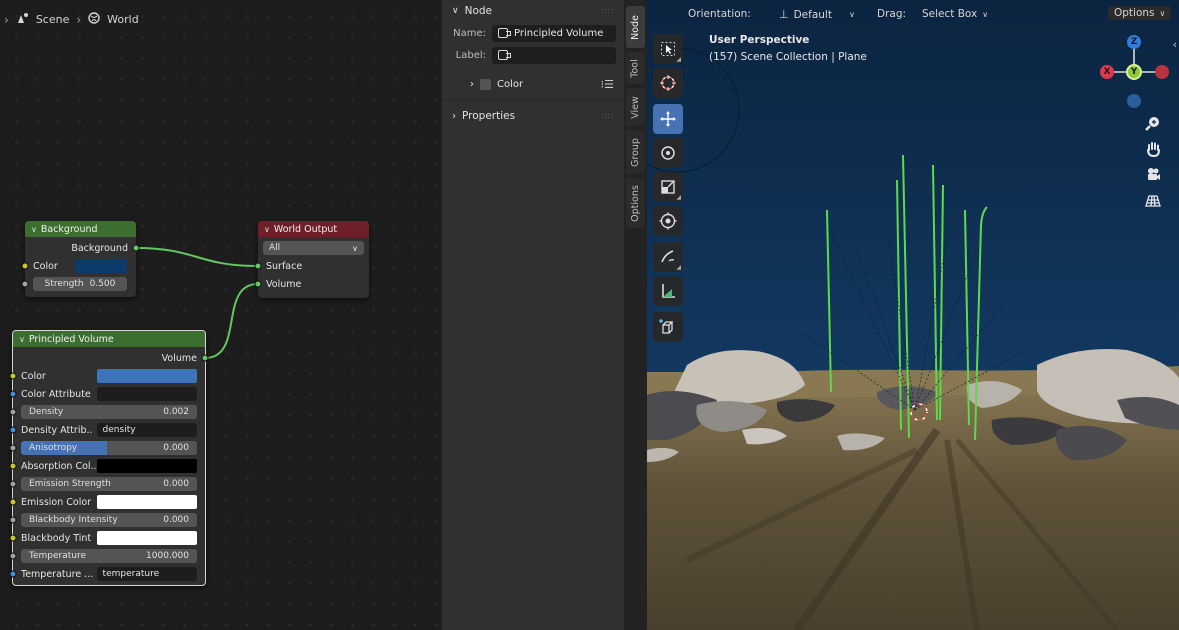  What do you see at coordinates (109, 339) in the screenshot?
I see `principled-volume-node-header: ∨ Principled Volume` at bounding box center [109, 339].